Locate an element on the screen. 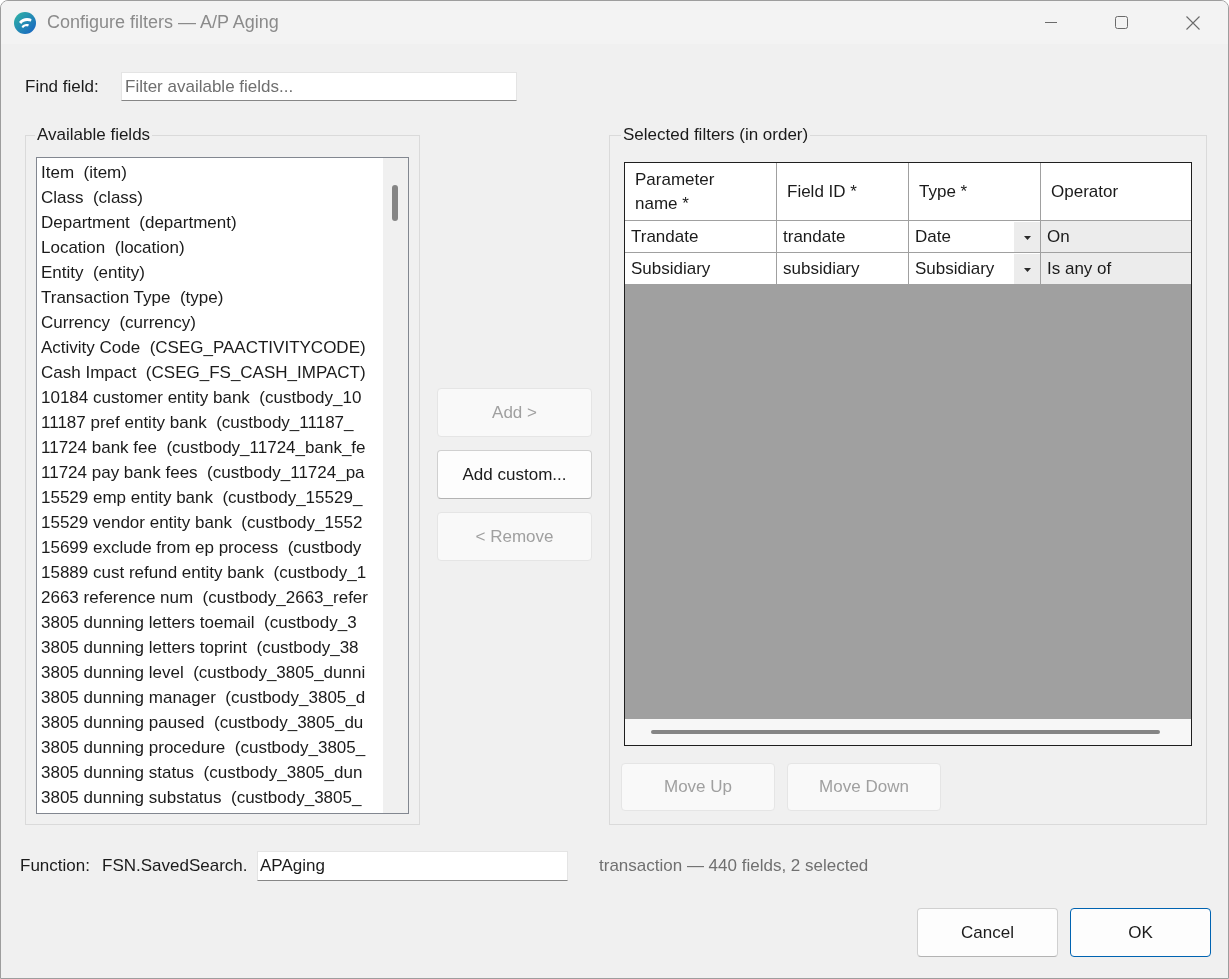  app-icon is located at coordinates (25, 22).